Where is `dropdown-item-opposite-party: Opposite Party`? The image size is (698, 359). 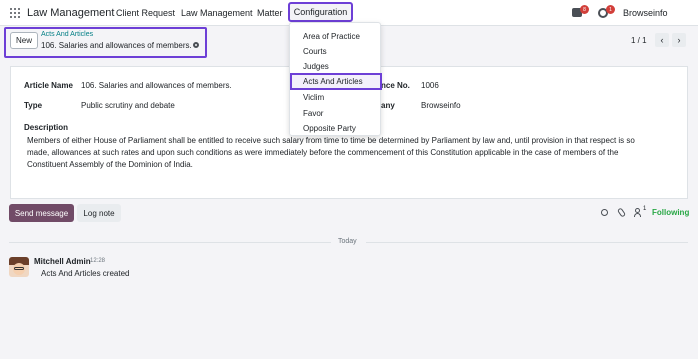
dropdown-item-opposite-party: Opposite Party is located at coordinates (336, 128).